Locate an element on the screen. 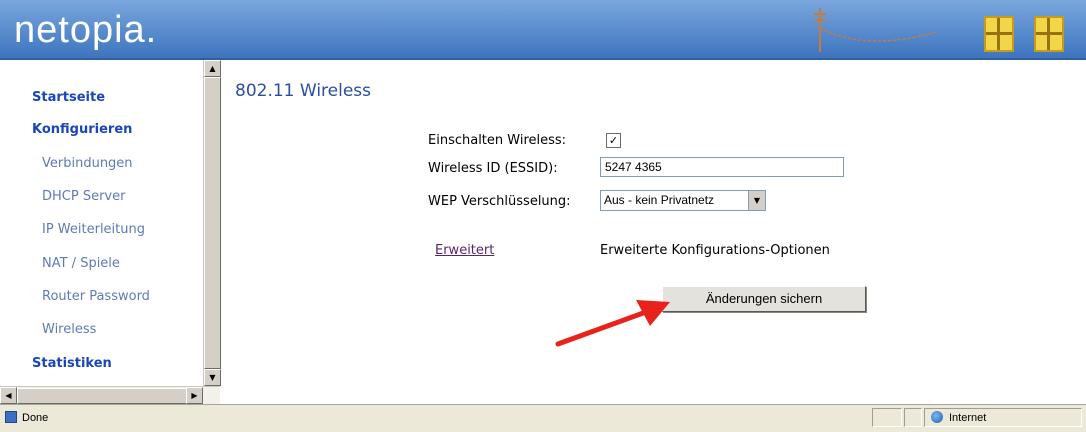 The width and height of the screenshot is (1086, 432). essid-label: Wireless ID (ESSID): is located at coordinates (493, 168).